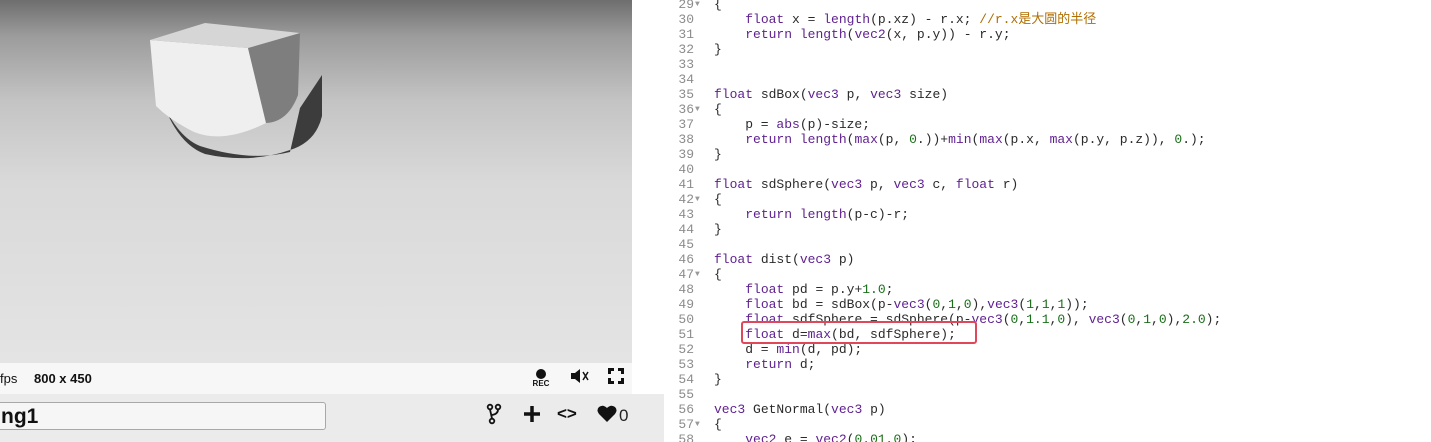  What do you see at coordinates (332, 418) in the screenshot?
I see `shader-title-bar: ng1 <> 0` at bounding box center [332, 418].